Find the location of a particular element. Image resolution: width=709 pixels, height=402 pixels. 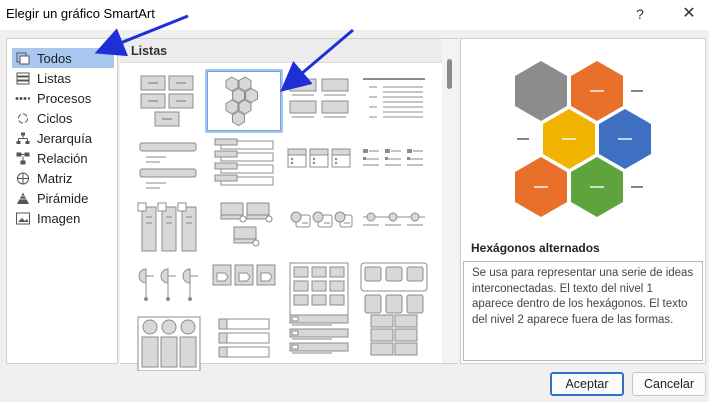

relationship-icon is located at coordinates (22, 158).